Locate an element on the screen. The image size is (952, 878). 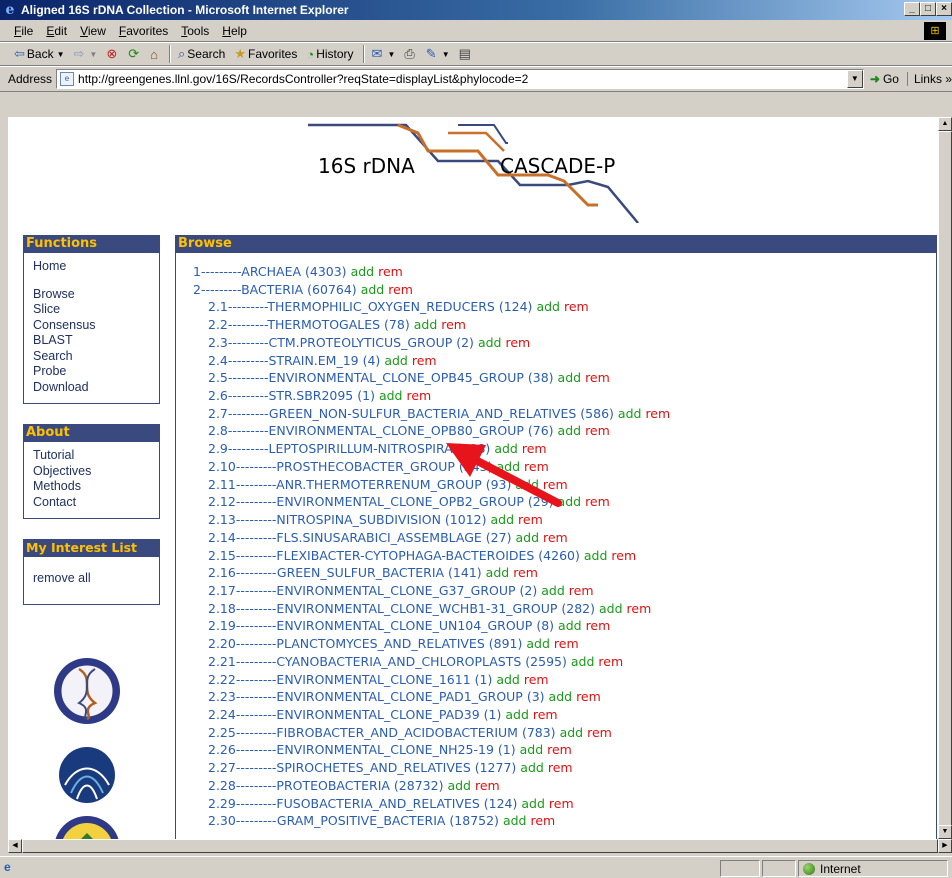
tree-row-label: 2.2---------THERMOTOGALES (78) is located at coordinates (309, 324).